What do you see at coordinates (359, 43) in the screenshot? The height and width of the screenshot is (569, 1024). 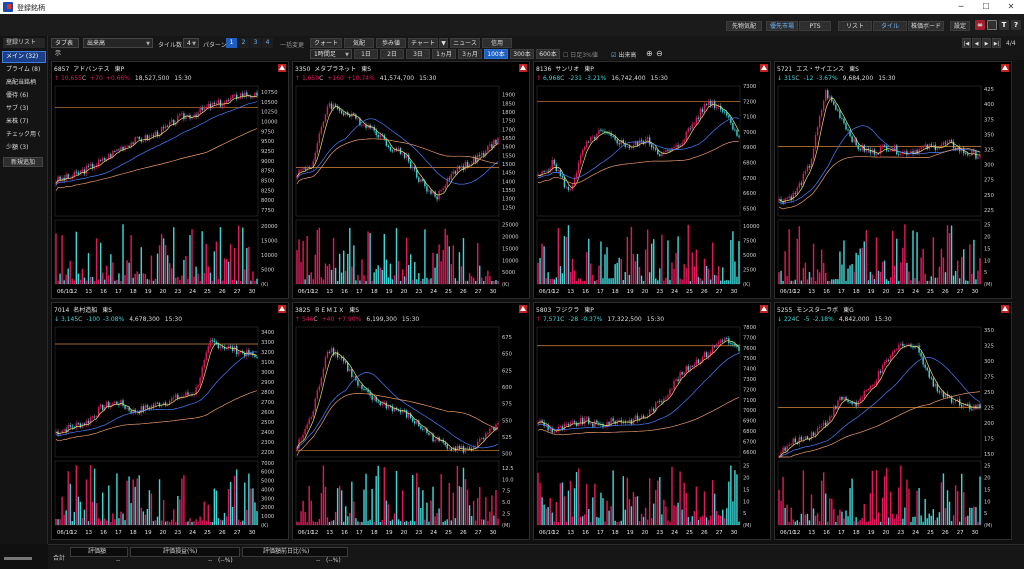 I see `tab-order-book: 気配` at bounding box center [359, 43].